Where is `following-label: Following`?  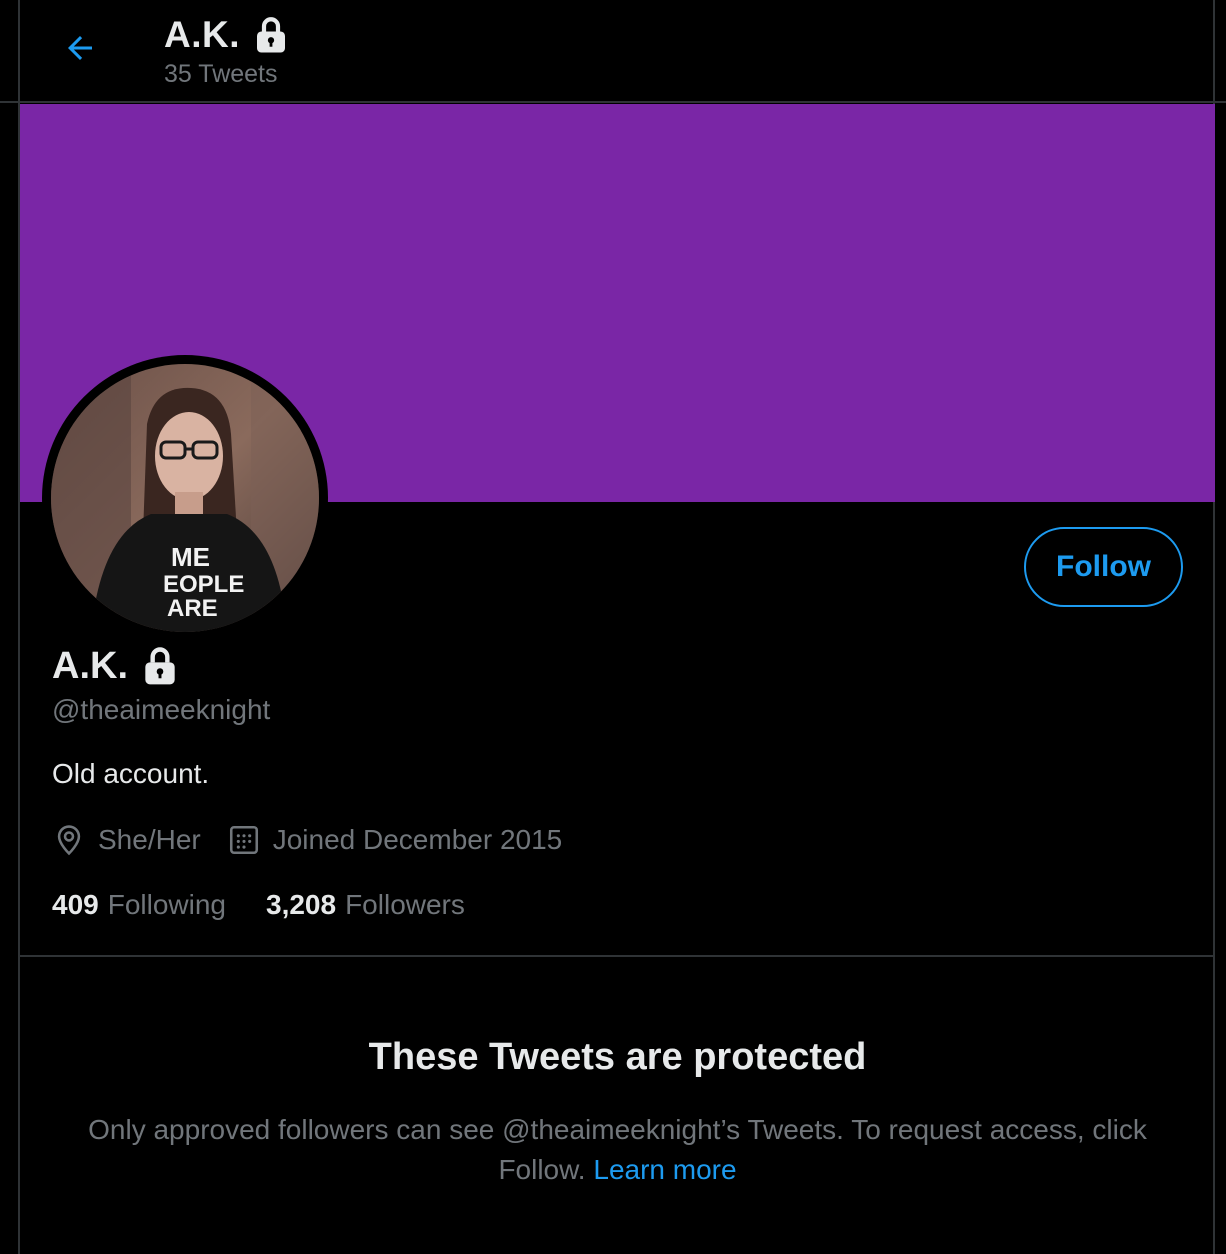 following-label: Following is located at coordinates (166, 904).